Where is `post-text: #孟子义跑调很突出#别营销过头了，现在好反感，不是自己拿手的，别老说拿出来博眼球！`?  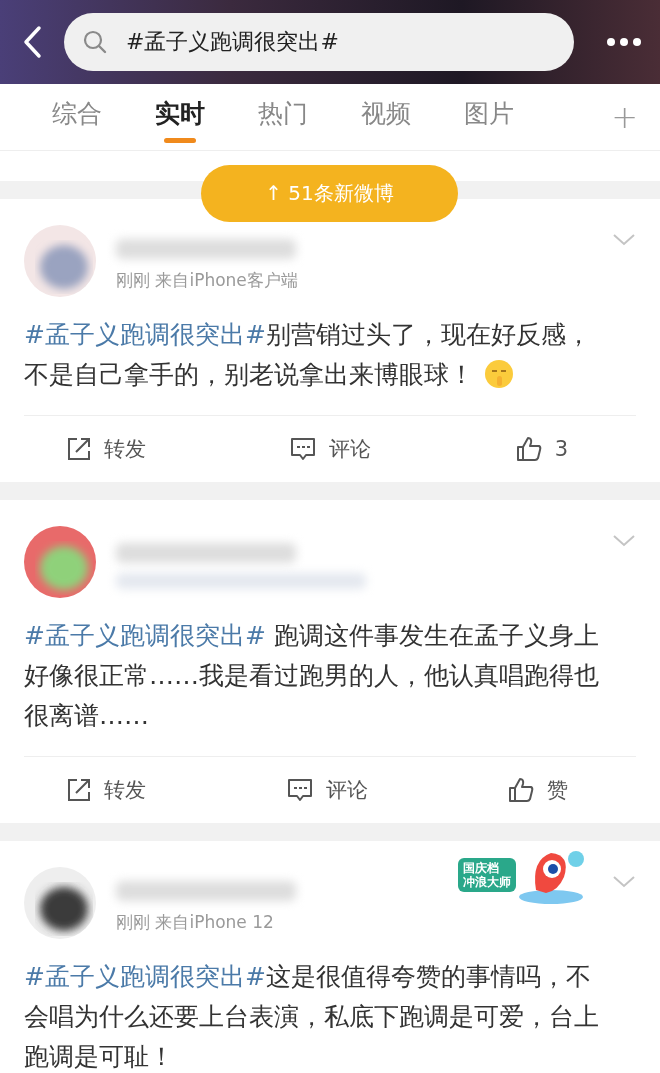
post-text: #孟子义跑调很突出#别营销过头了，现在好反感，不是自己拿手的，别老说拿出来博眼球！ is located at coordinates (308, 355).